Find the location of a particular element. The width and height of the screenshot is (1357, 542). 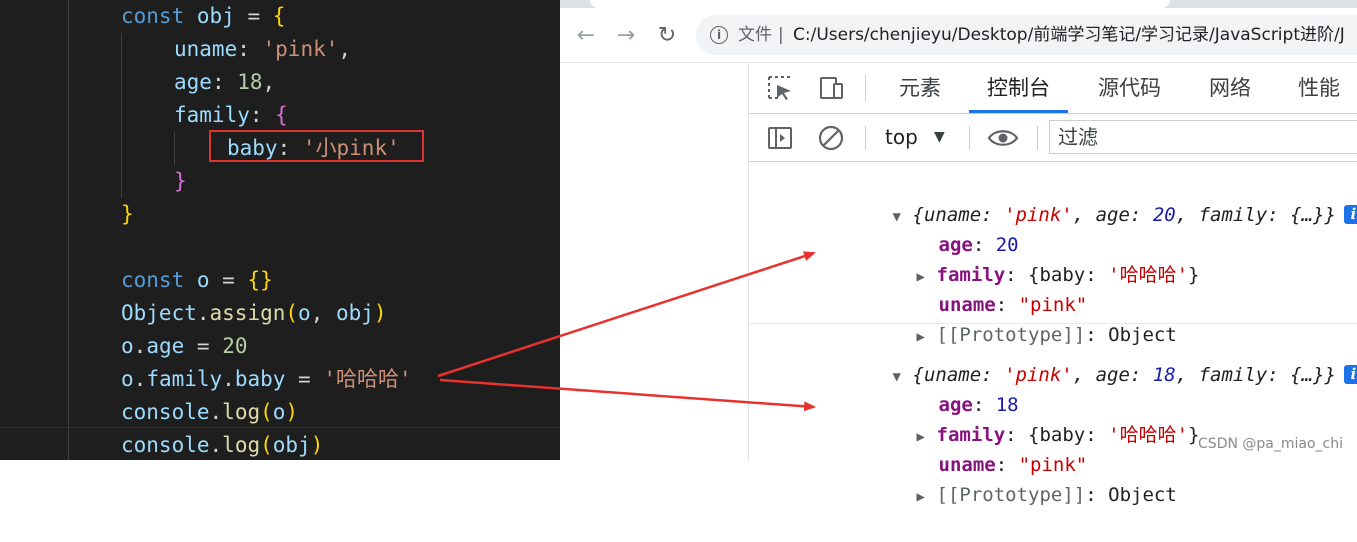

log-summary: ▼ {uname: 'pink', age: 18, family: {…}} i is located at coordinates (1079, 358).